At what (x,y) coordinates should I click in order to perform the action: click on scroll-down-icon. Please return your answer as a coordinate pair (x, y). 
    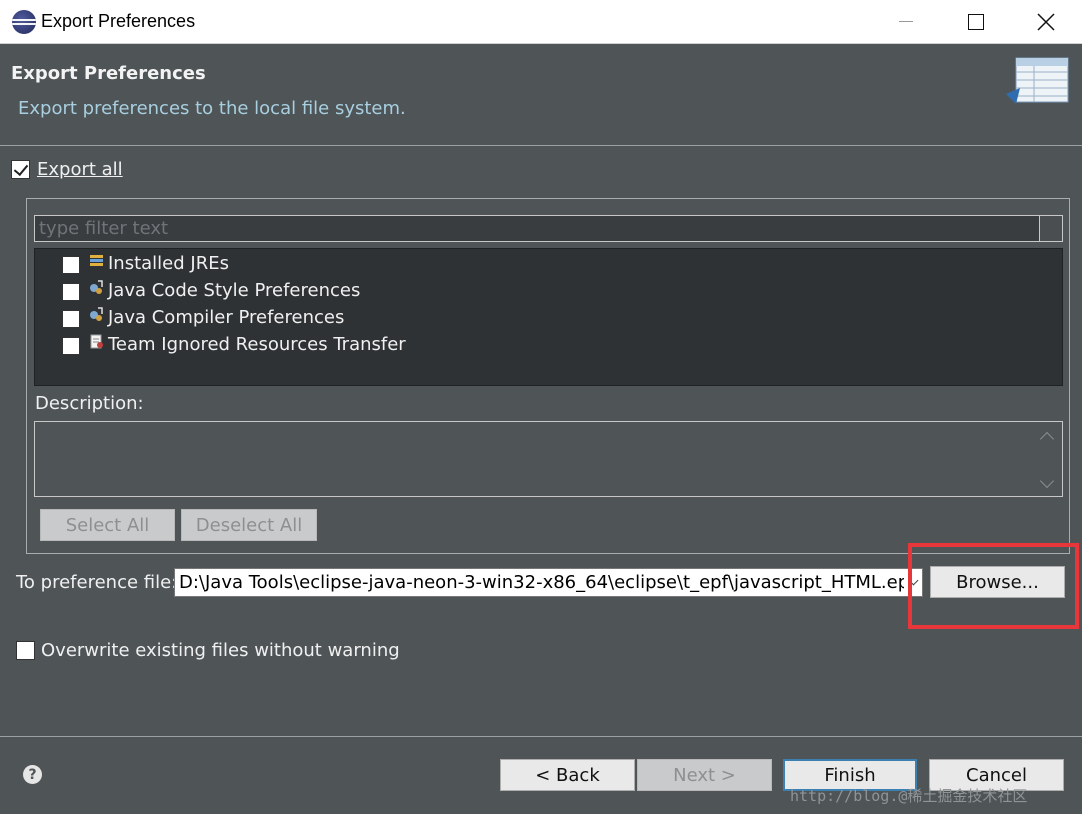
    Looking at the image, I should click on (1047, 481).